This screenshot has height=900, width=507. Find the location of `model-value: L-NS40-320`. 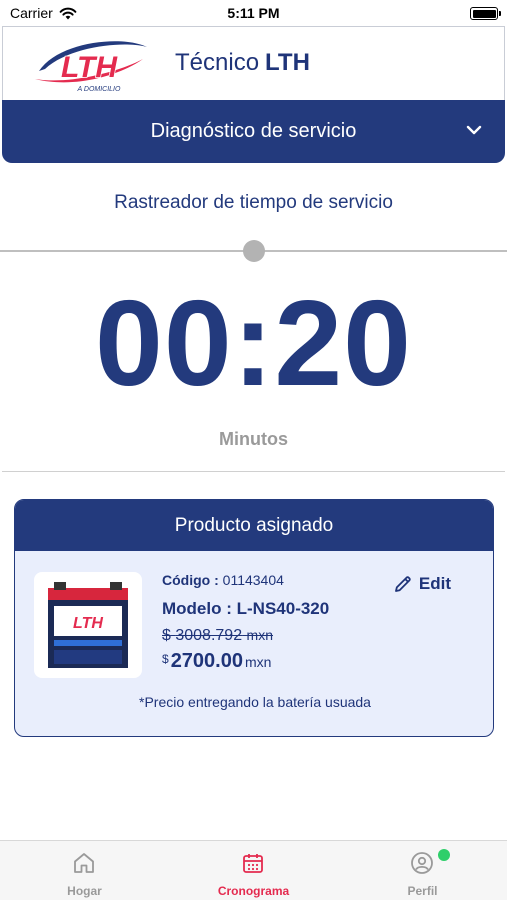

model-value: L-NS40-320 is located at coordinates (283, 608).